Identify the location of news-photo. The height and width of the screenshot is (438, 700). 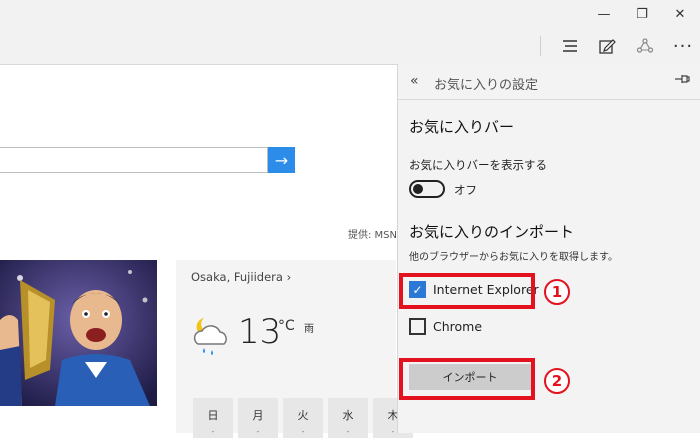
(78, 333).